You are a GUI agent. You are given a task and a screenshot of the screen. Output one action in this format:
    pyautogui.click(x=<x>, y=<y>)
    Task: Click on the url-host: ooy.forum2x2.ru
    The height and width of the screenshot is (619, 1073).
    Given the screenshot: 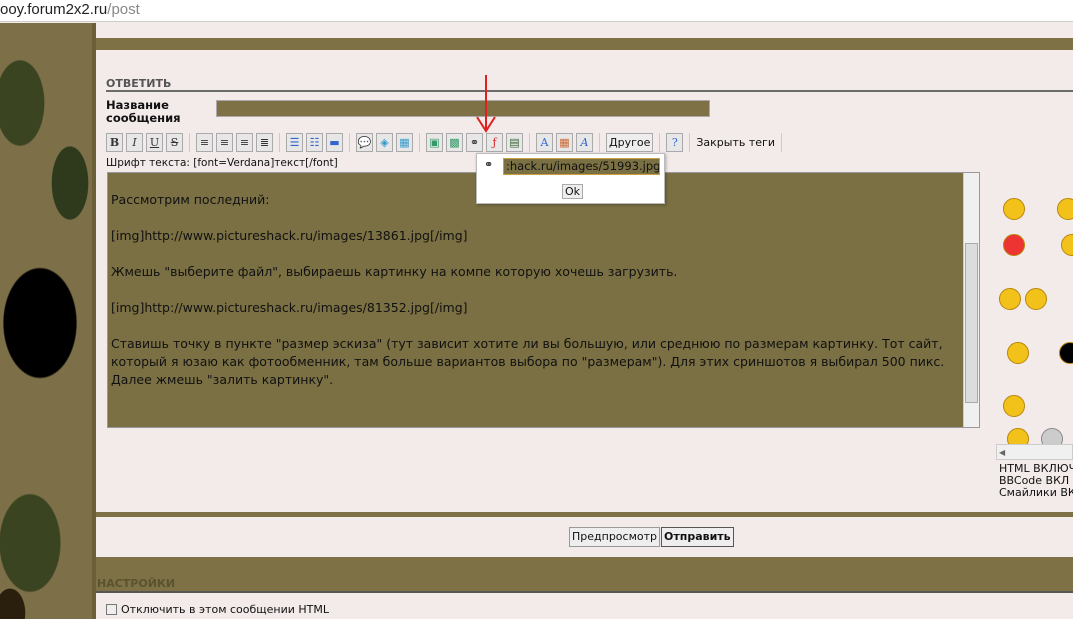 What is the action you would take?
    pyautogui.click(x=54, y=9)
    